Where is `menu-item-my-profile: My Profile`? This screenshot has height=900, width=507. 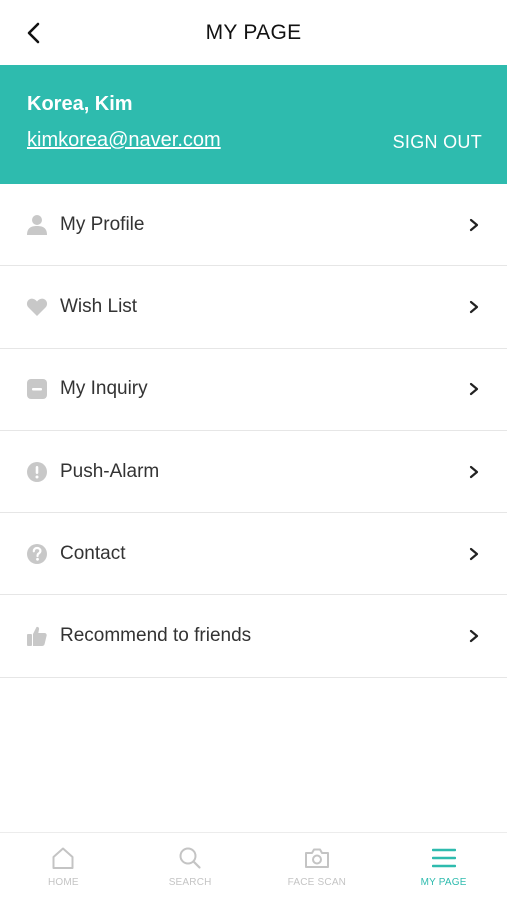 menu-item-my-profile: My Profile is located at coordinates (253, 225).